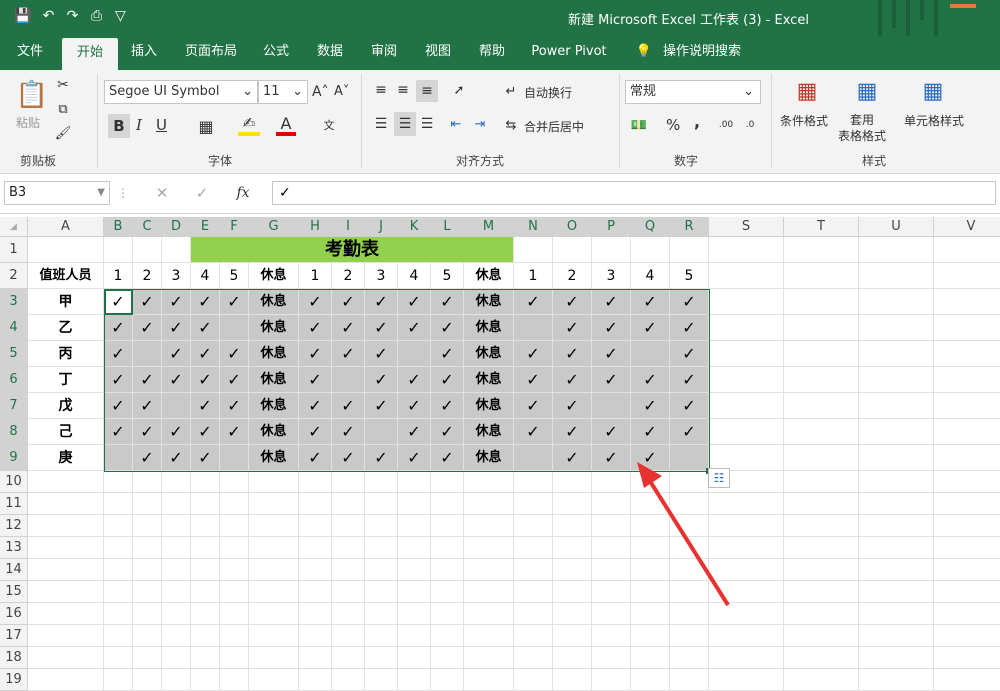 This screenshot has width=1000, height=691. What do you see at coordinates (352, 250) in the screenshot?
I see `sheet-title: 考勤表` at bounding box center [352, 250].